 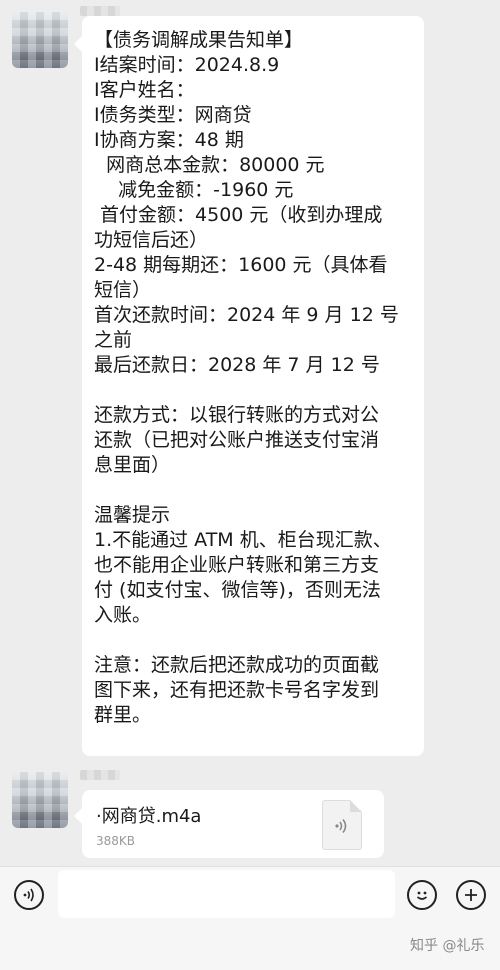 I want to click on watermark: 知乎 @礼乐, so click(x=447, y=946).